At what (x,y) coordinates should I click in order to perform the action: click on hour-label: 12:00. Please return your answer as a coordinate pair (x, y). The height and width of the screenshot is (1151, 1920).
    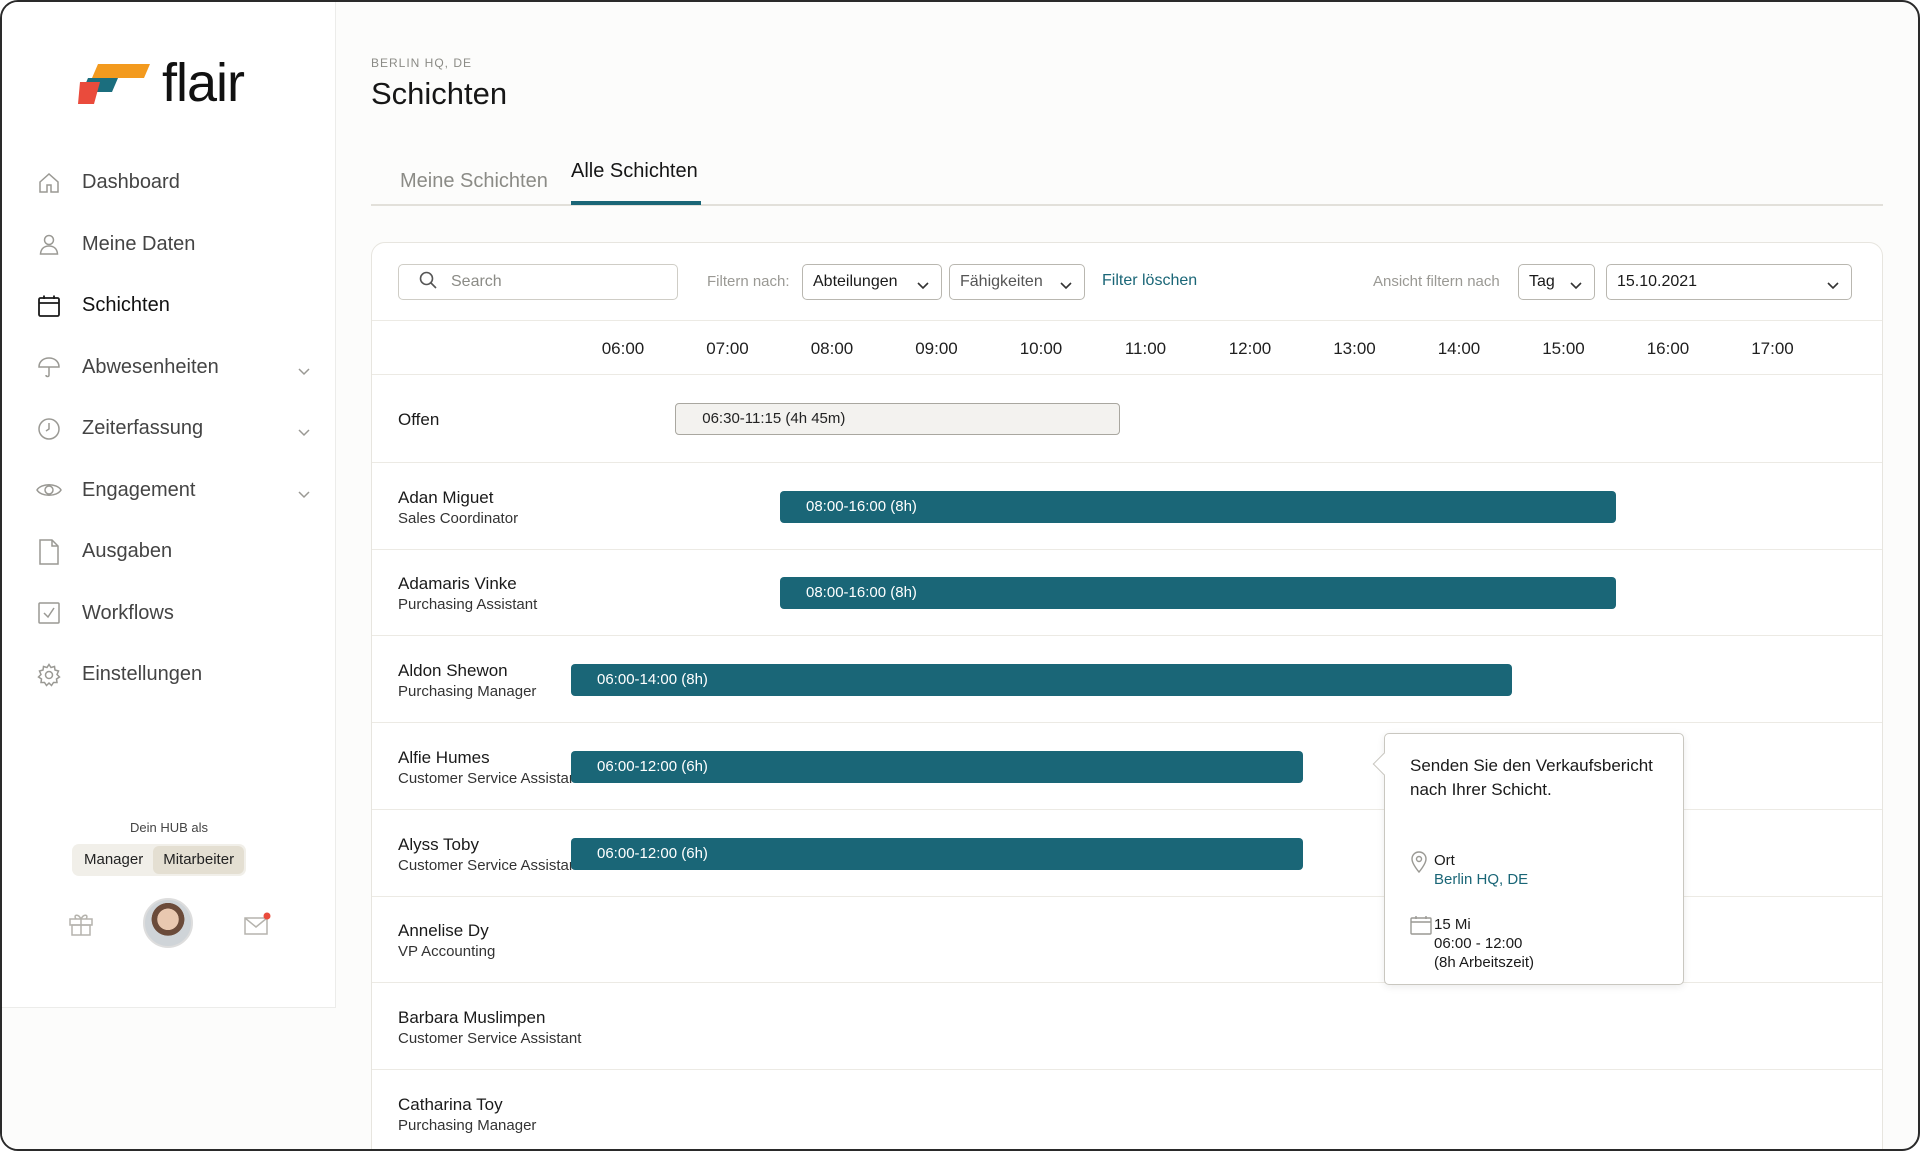
    Looking at the image, I should click on (1250, 348).